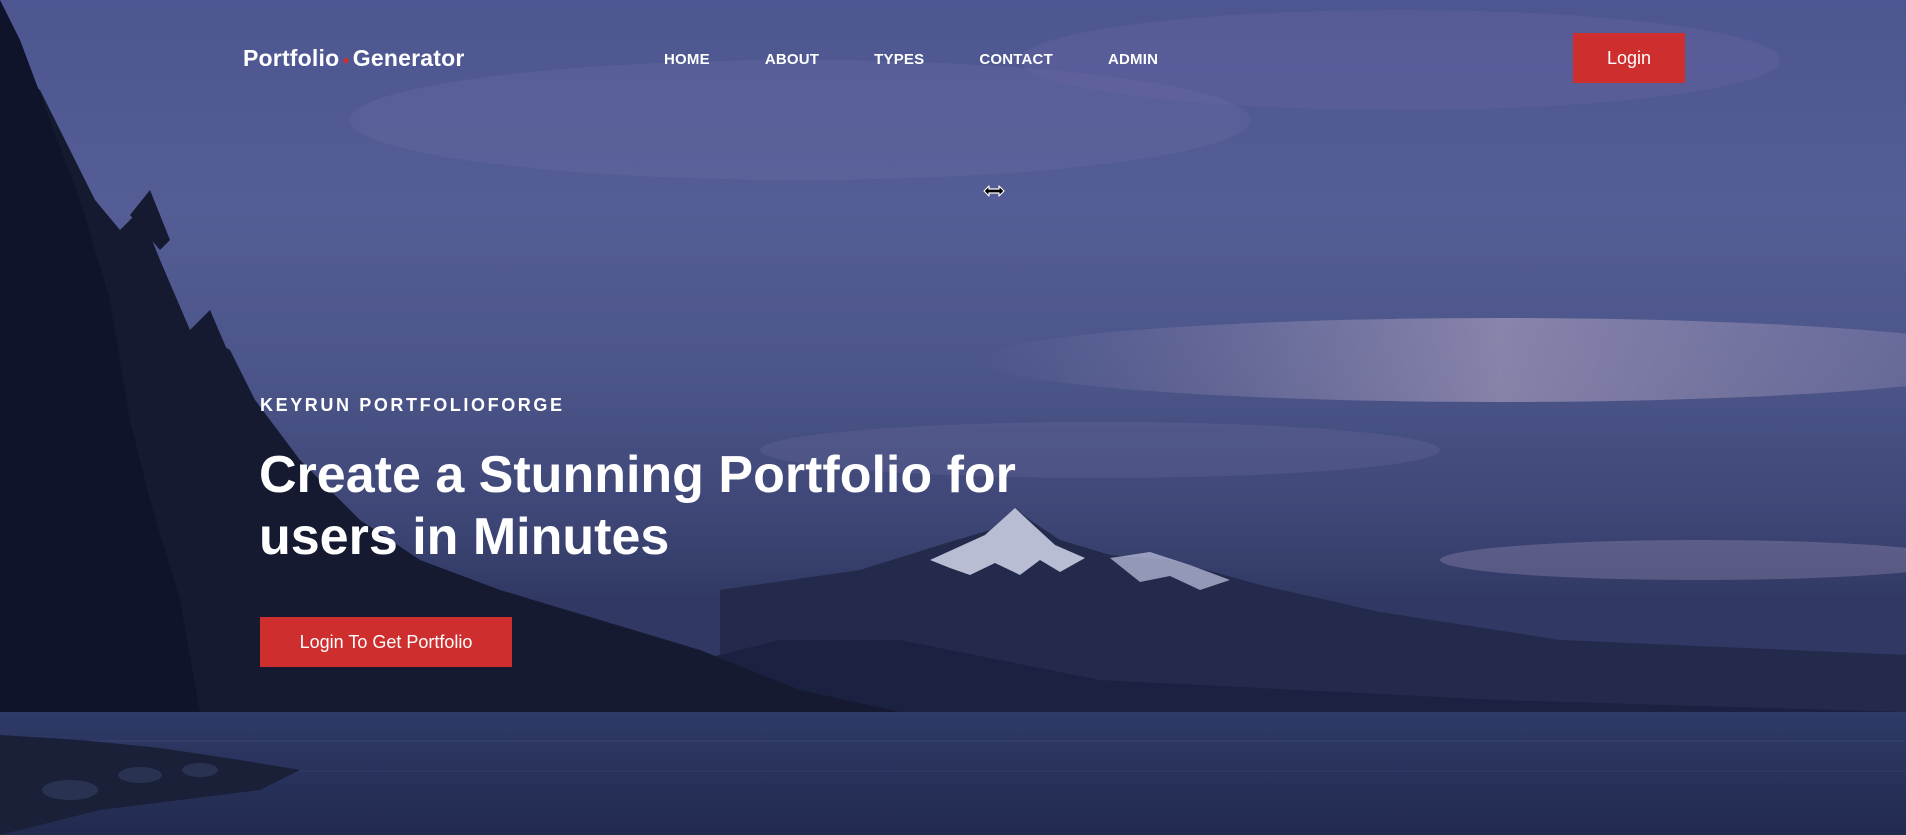 The height and width of the screenshot is (835, 1906). I want to click on nav-admin: ADMIN, so click(1133, 59).